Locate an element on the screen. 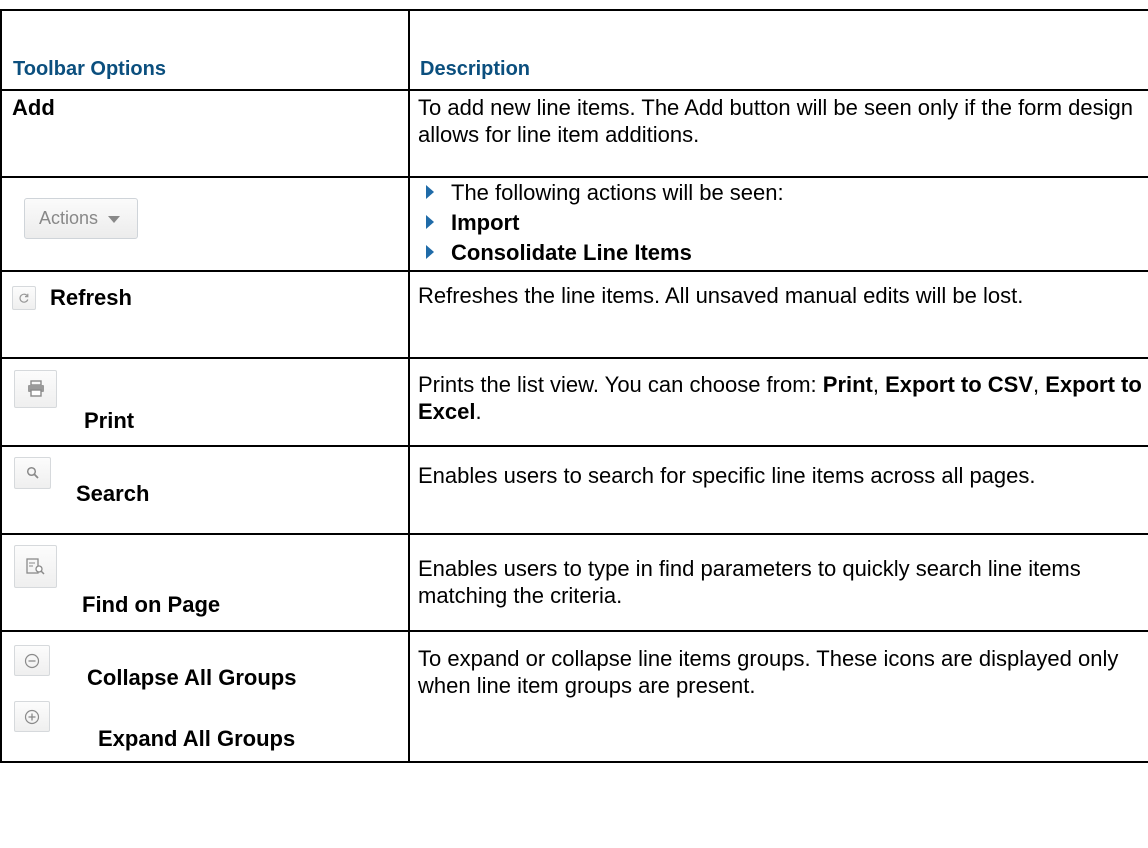  find-on-page-label: Find on Page is located at coordinates (151, 604).